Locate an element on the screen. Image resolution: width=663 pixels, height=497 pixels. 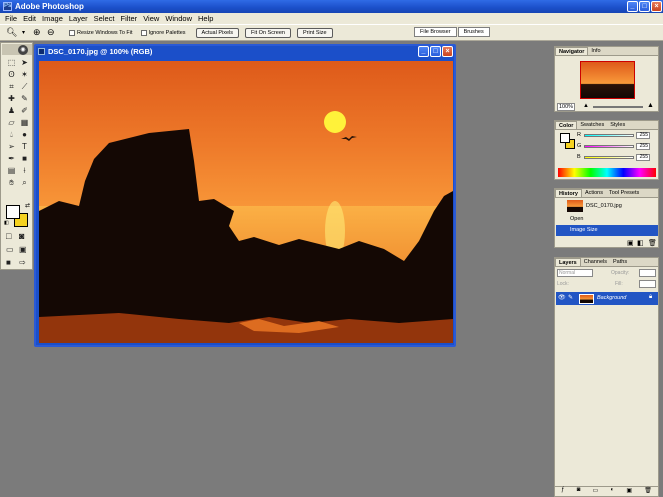
gradient-tool-icon: ▦ is located at coordinates (24, 122).